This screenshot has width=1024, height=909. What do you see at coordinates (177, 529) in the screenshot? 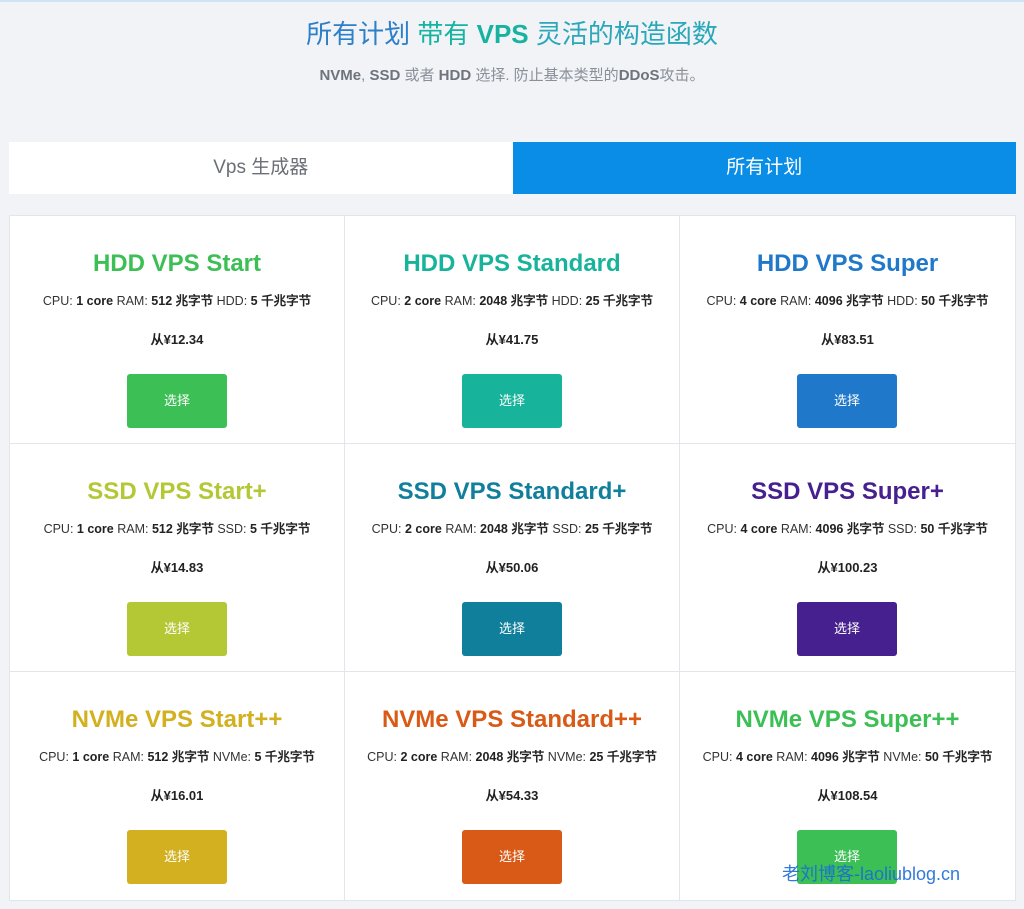
I see `plan-specs: CPU: 1 core RAM: 512 兆字节 SSD: 5 千兆字节` at bounding box center [177, 529].